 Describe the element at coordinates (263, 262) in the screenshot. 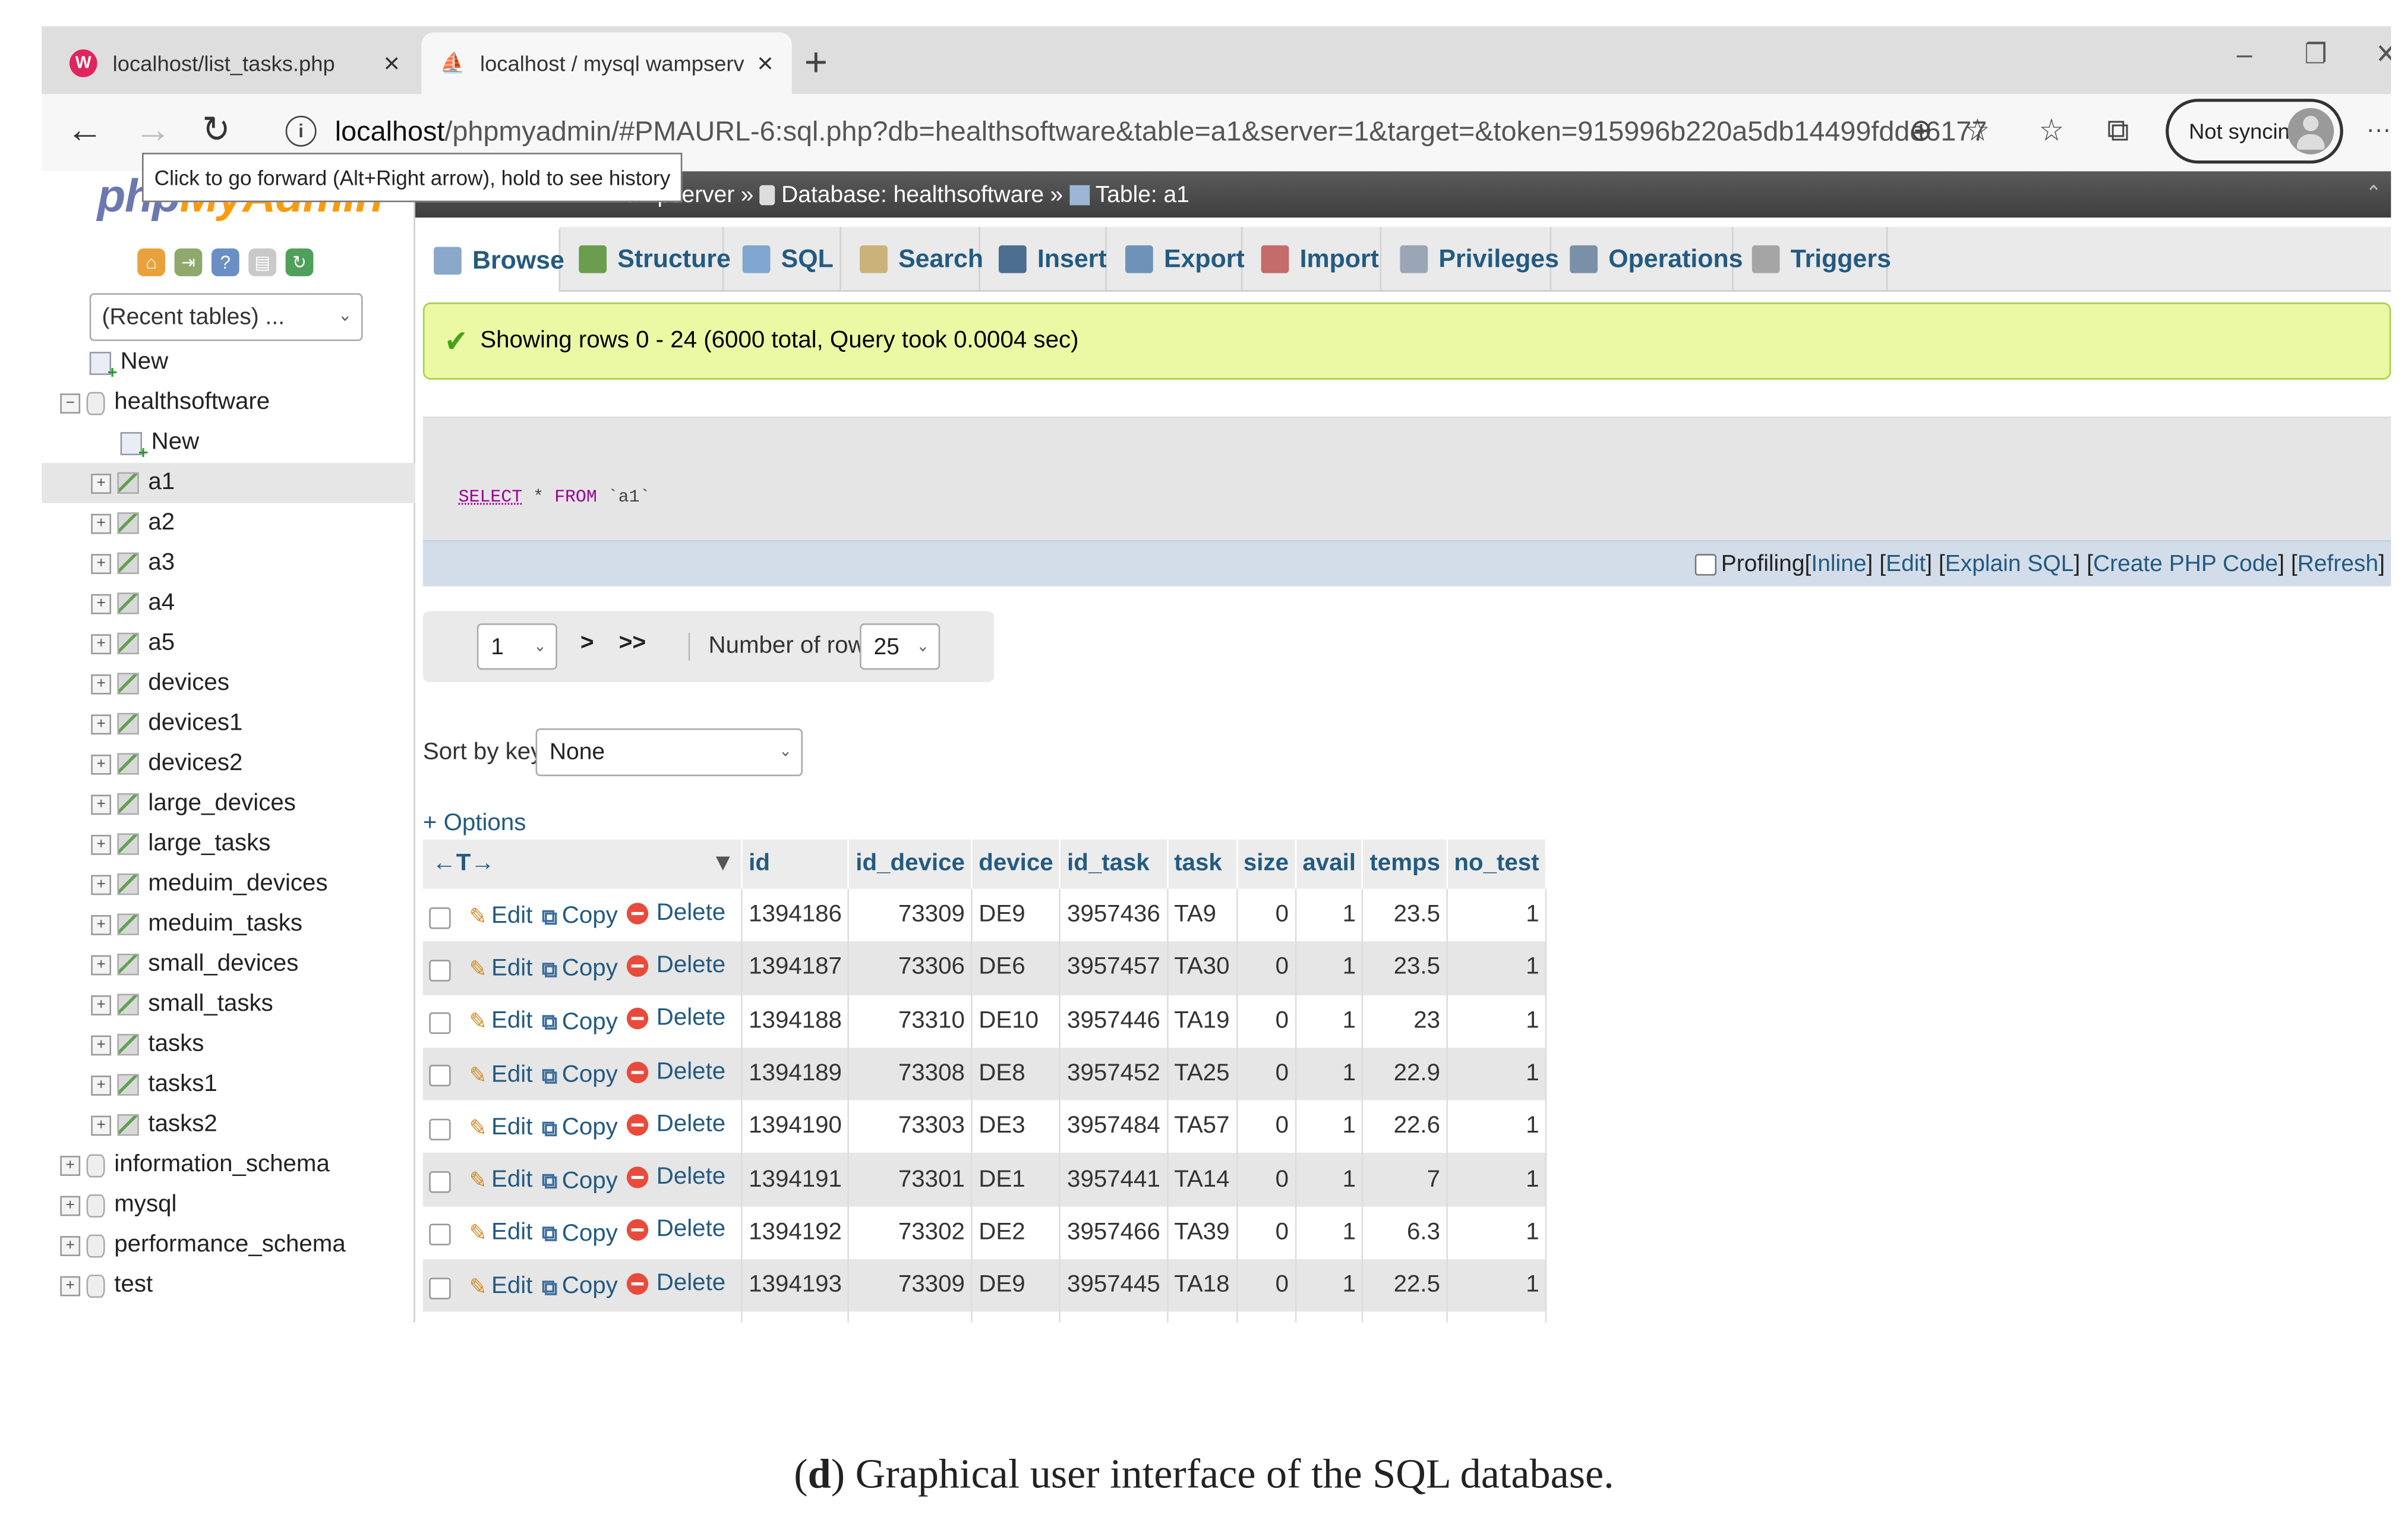

I see `docs-icon: ▤` at that location.